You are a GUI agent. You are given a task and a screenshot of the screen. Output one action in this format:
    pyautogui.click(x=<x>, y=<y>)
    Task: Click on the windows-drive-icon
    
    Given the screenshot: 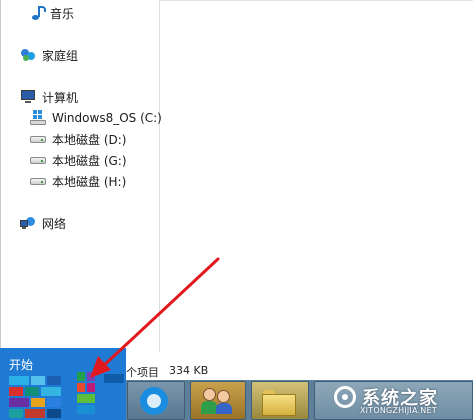 What is the action you would take?
    pyautogui.click(x=38, y=118)
    